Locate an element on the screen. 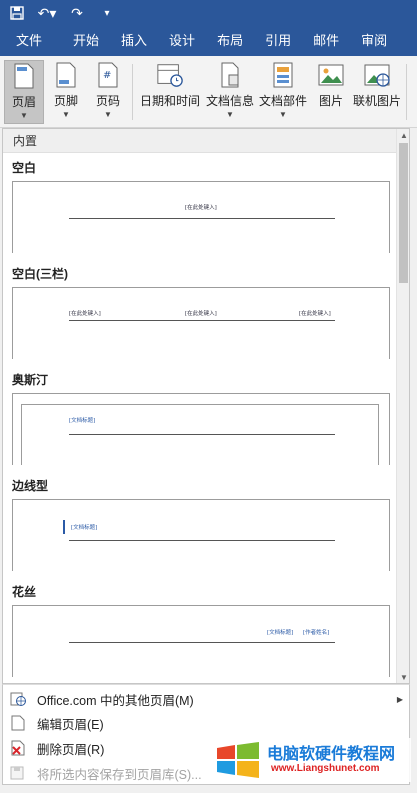  office-com-icon is located at coordinates (18, 699).